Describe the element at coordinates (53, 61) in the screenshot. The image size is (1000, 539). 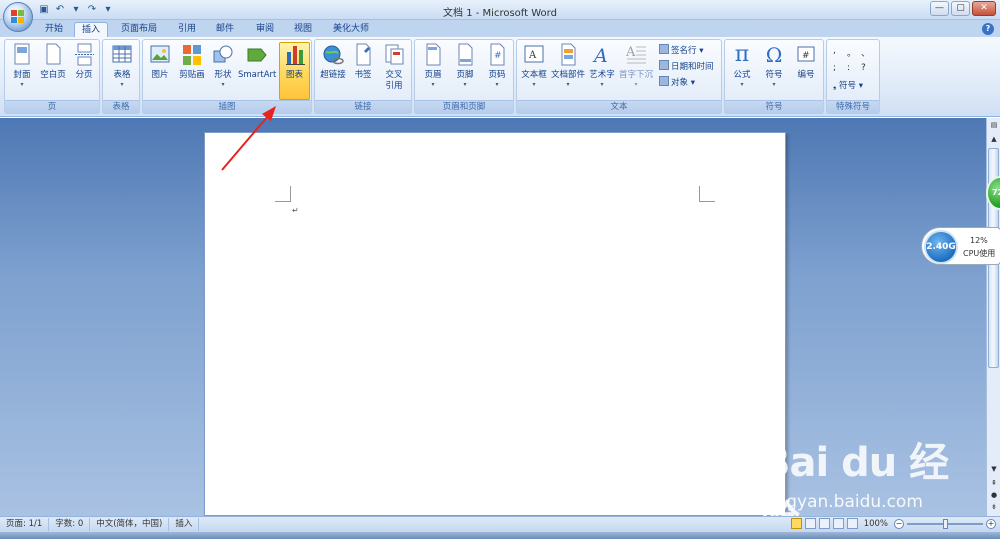
I see `blank-page-button: 空白页` at that location.